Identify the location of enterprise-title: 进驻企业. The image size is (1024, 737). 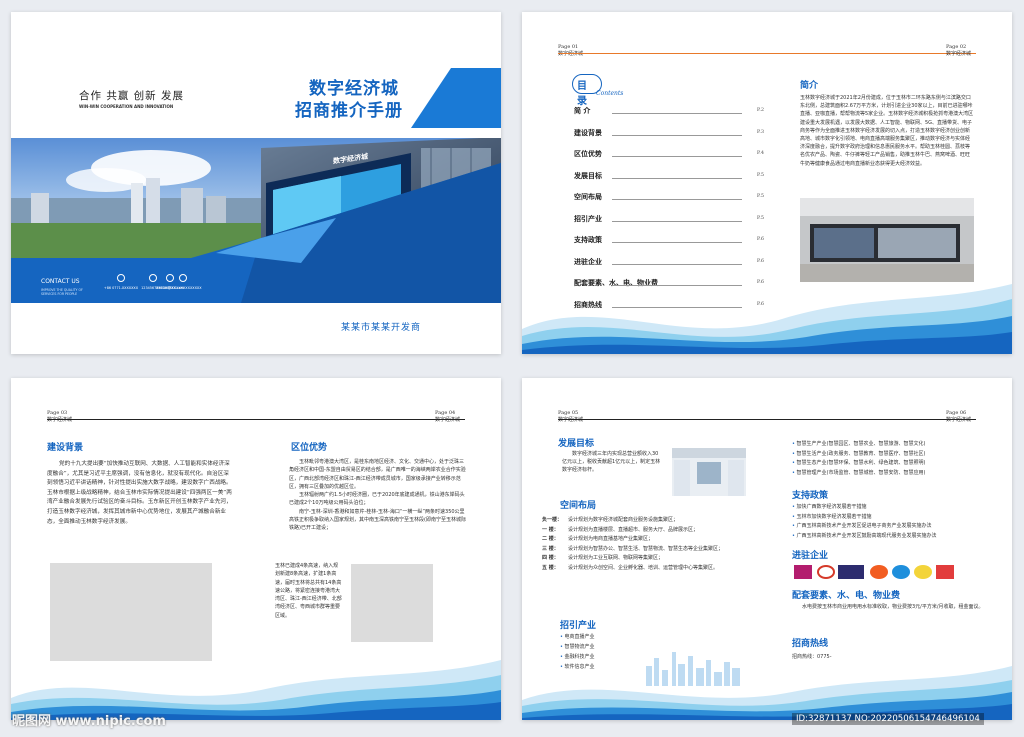
(810, 556).